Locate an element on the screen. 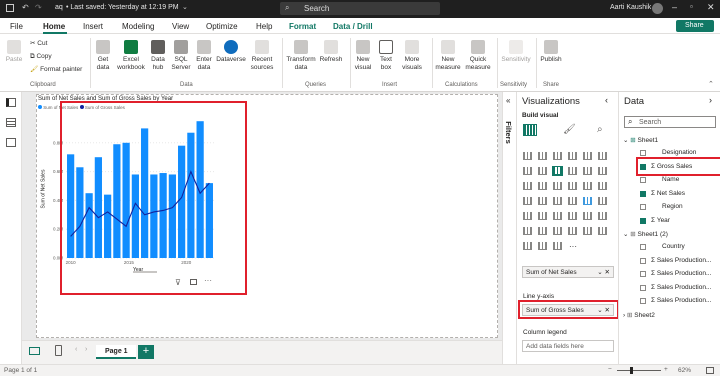  field-item: Designation is located at coordinates (679, 152).